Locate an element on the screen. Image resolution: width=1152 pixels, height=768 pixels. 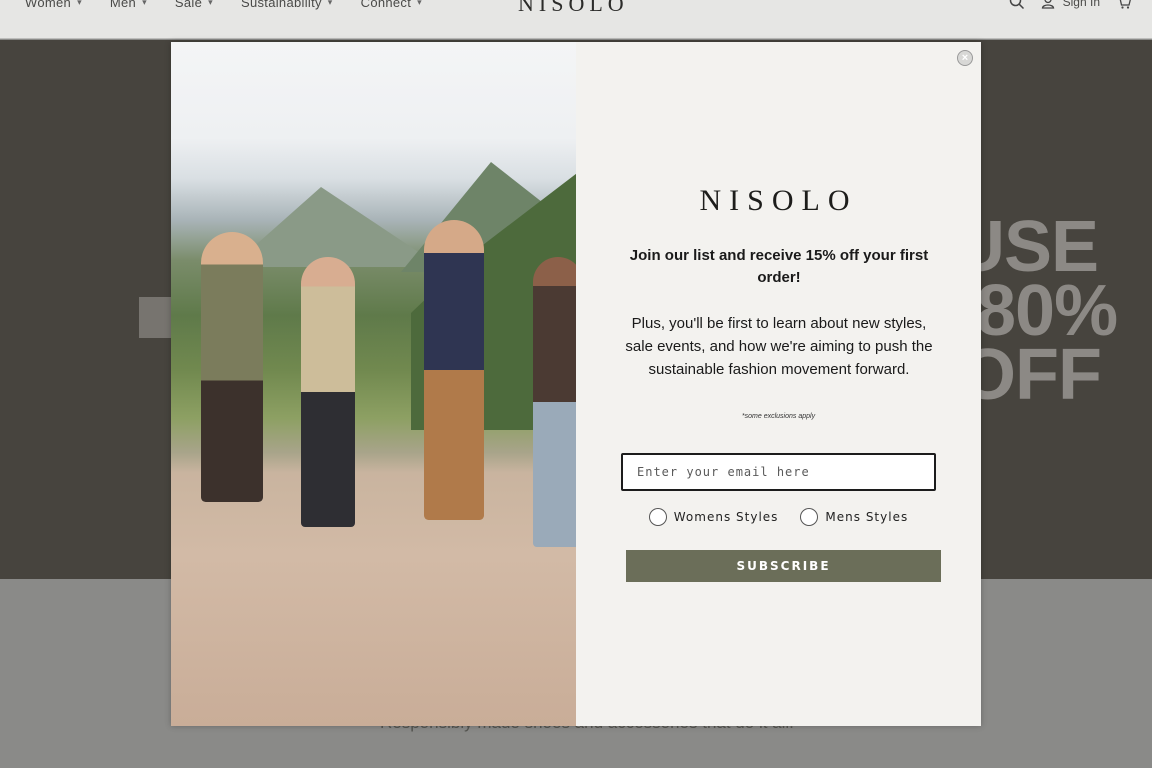
nav-item-connect: Connect ▾ is located at coordinates (391, 5).